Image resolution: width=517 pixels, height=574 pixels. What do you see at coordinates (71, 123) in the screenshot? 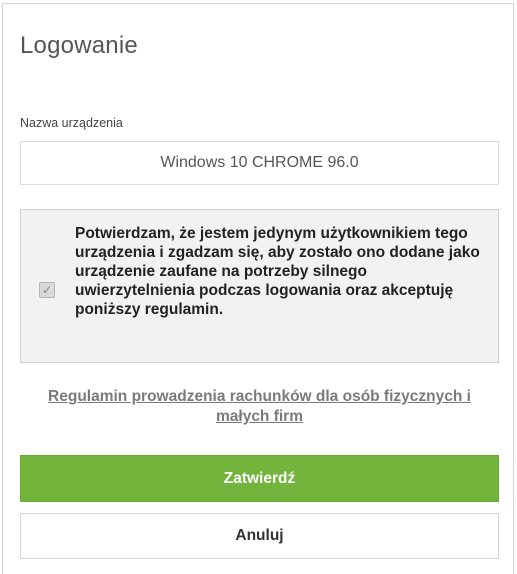
I see `device-name-label: Nazwa urządzenia` at bounding box center [71, 123].